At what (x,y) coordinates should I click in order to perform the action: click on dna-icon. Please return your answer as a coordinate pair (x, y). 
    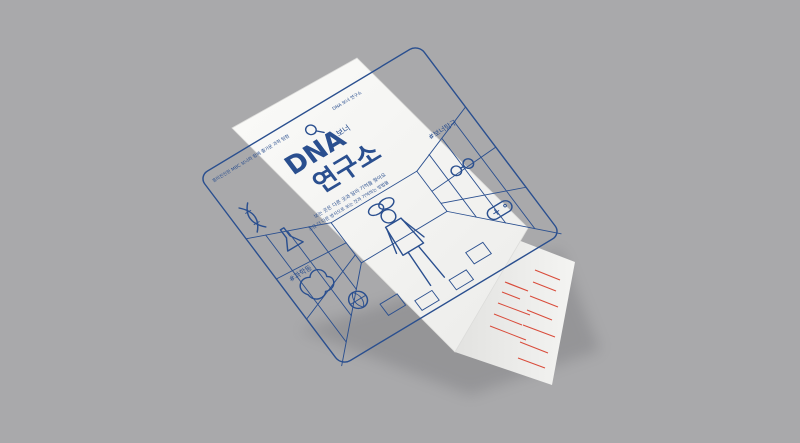
    Looking at the image, I should click on (252, 217).